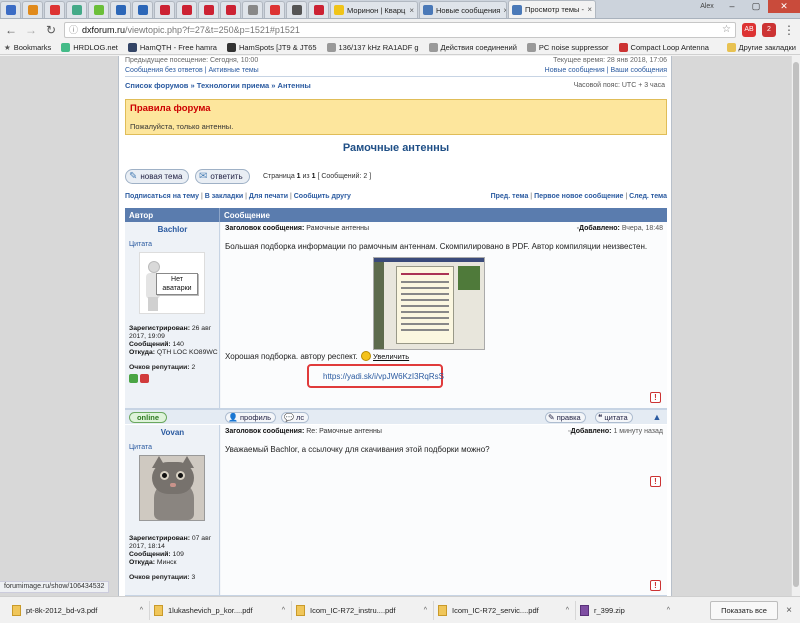 The height and width of the screenshot is (623, 800). I want to click on pagination-info: Страница 1 из 1 [ Сообщений: 2 ], so click(317, 176).